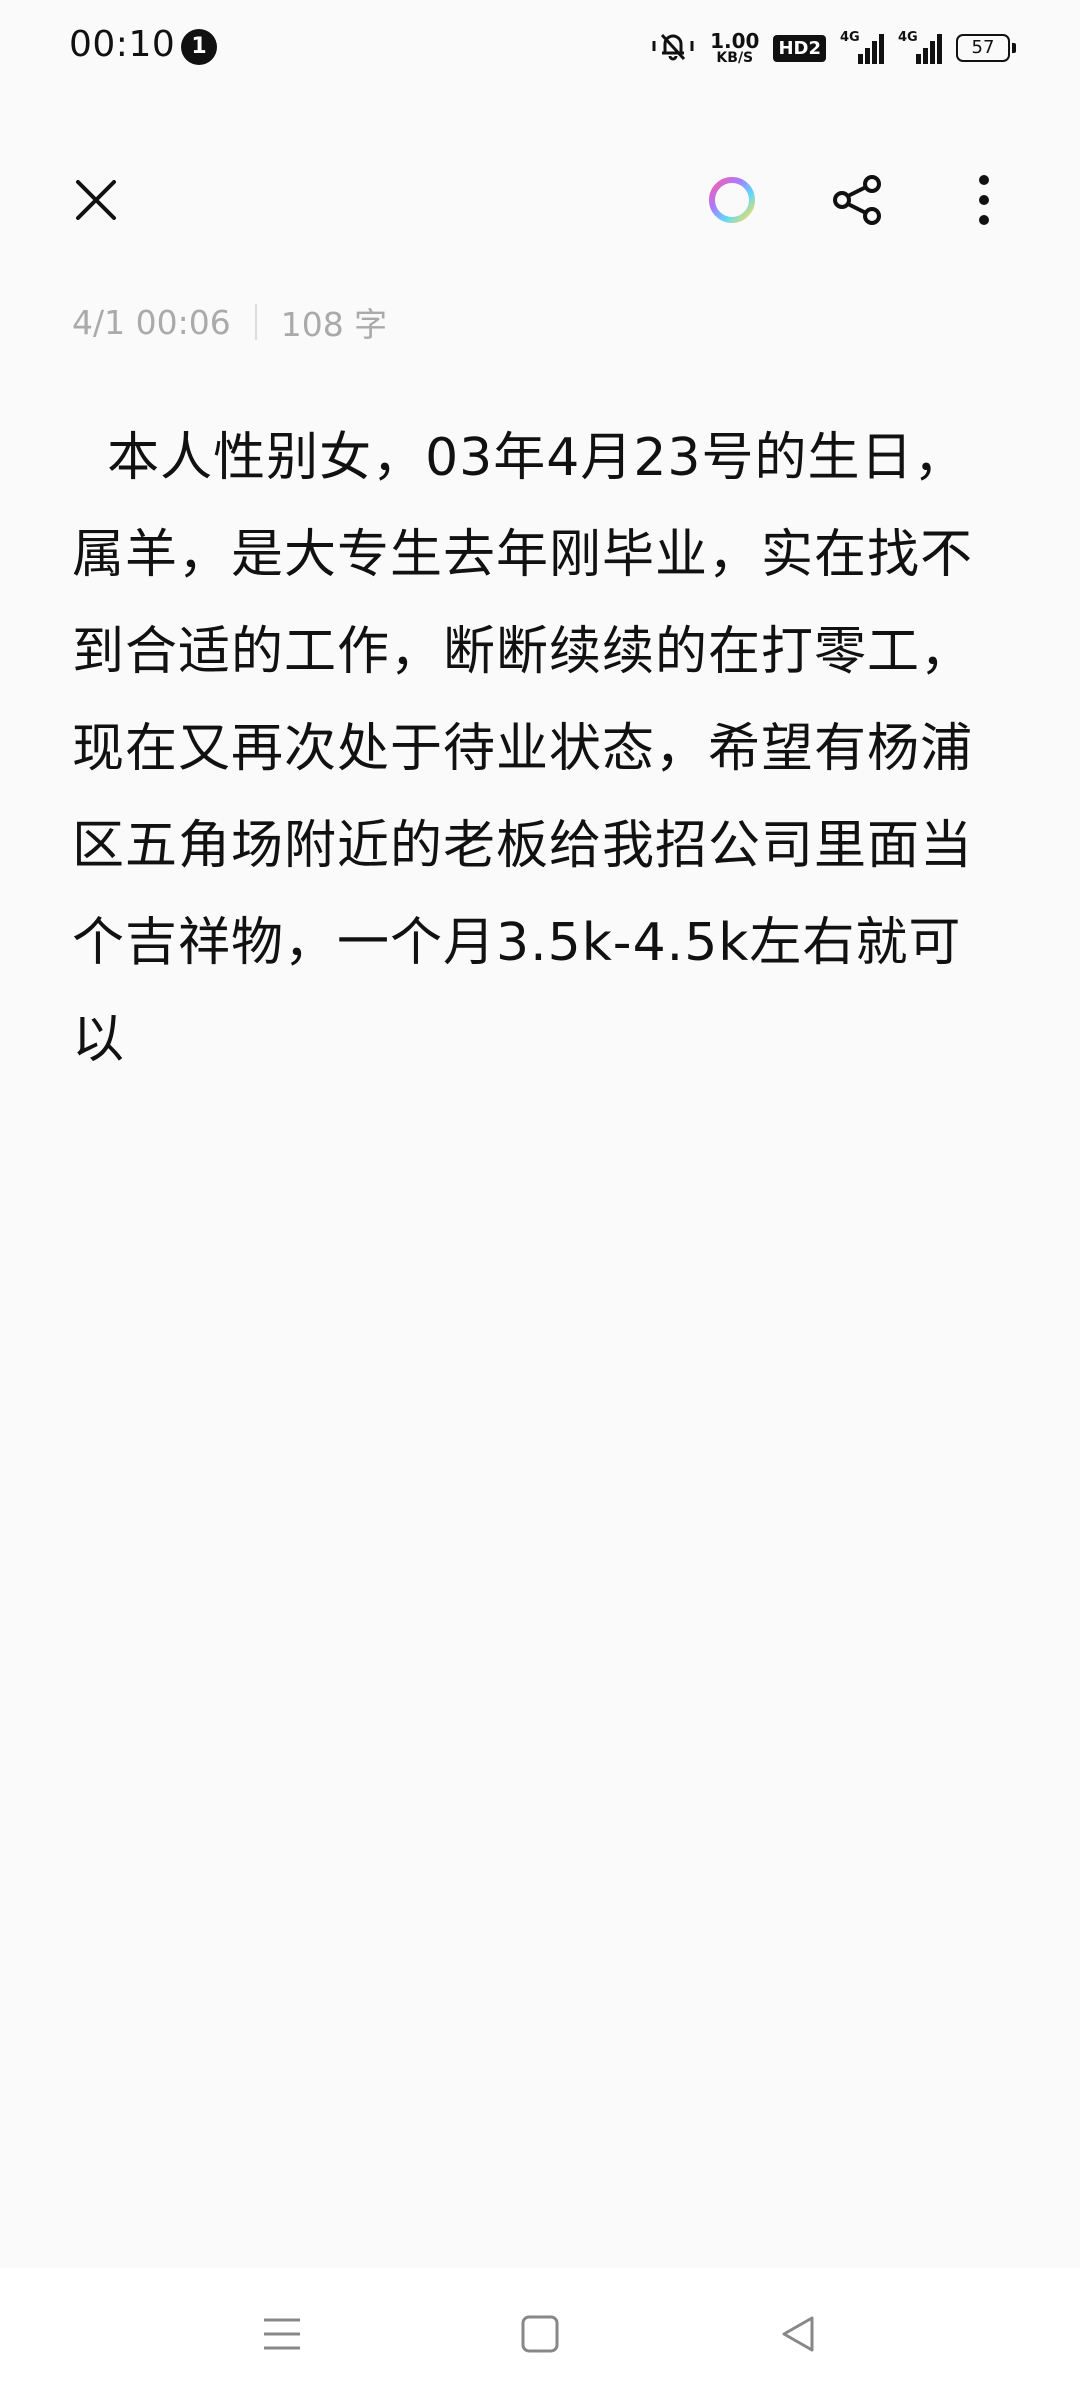 This screenshot has width=1080, height=2400. I want to click on navigation-bar, so click(540, 2334).